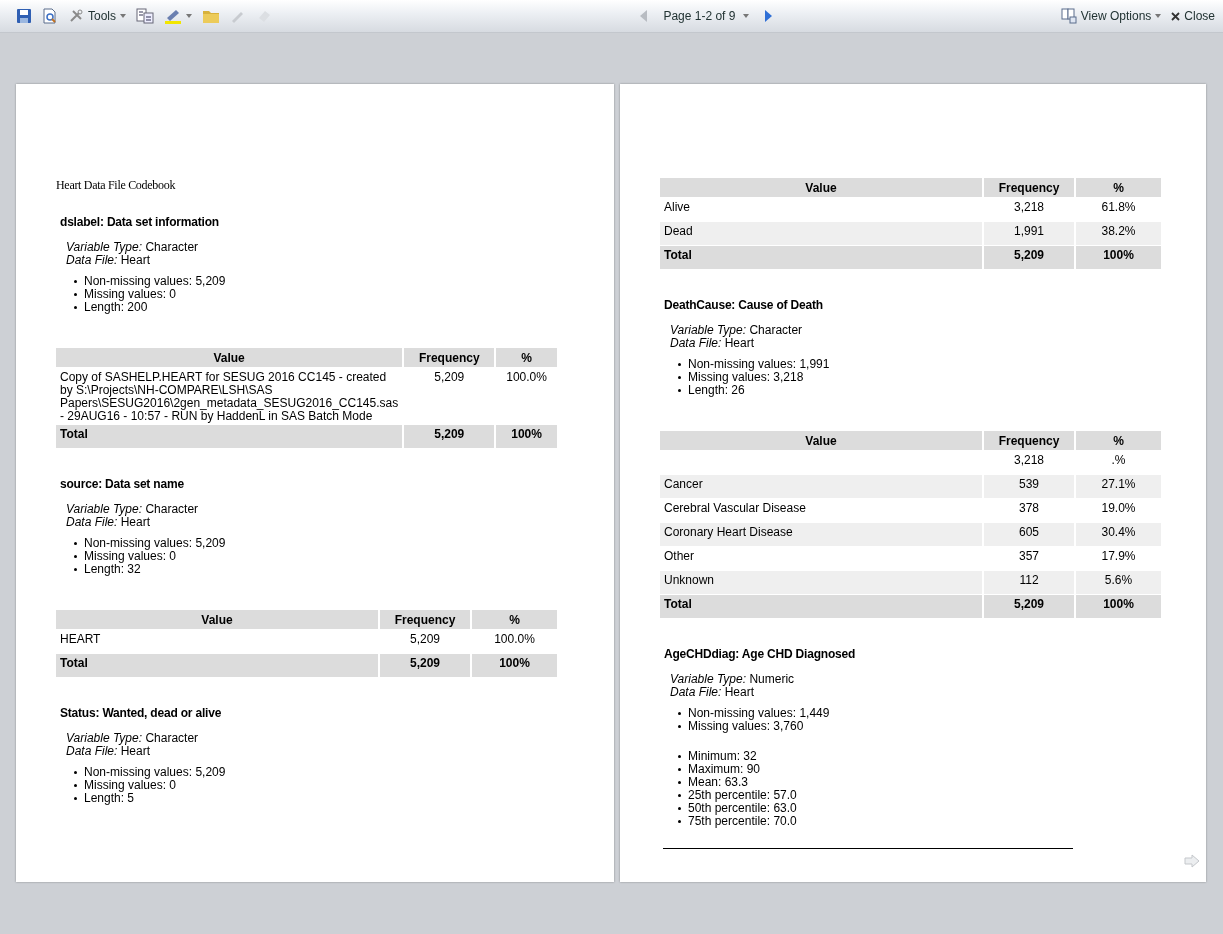 Image resolution: width=1223 pixels, height=934 pixels. Describe the element at coordinates (760, 654) in the screenshot. I see `variable-heading: AgeCHDdiag: Age CHD Diagnosed` at that location.